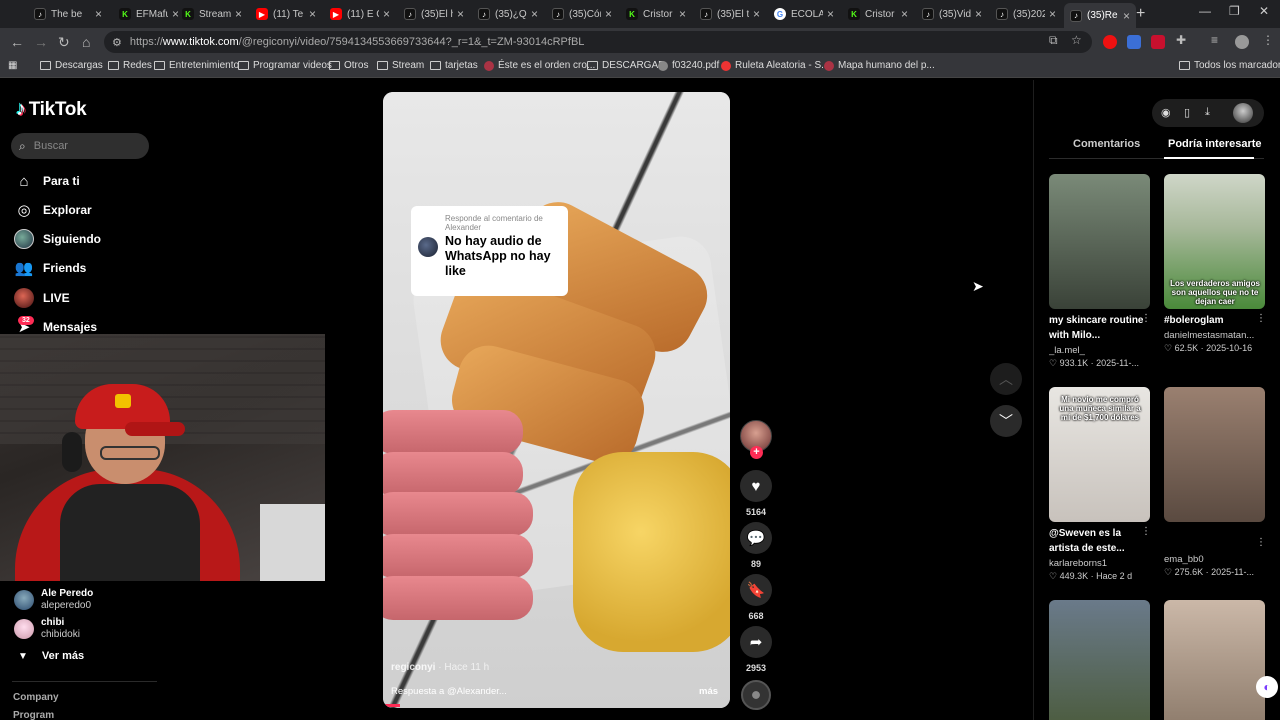  I want to click on browser-tab: ▶ (11) E C ×, so click(360, 14).